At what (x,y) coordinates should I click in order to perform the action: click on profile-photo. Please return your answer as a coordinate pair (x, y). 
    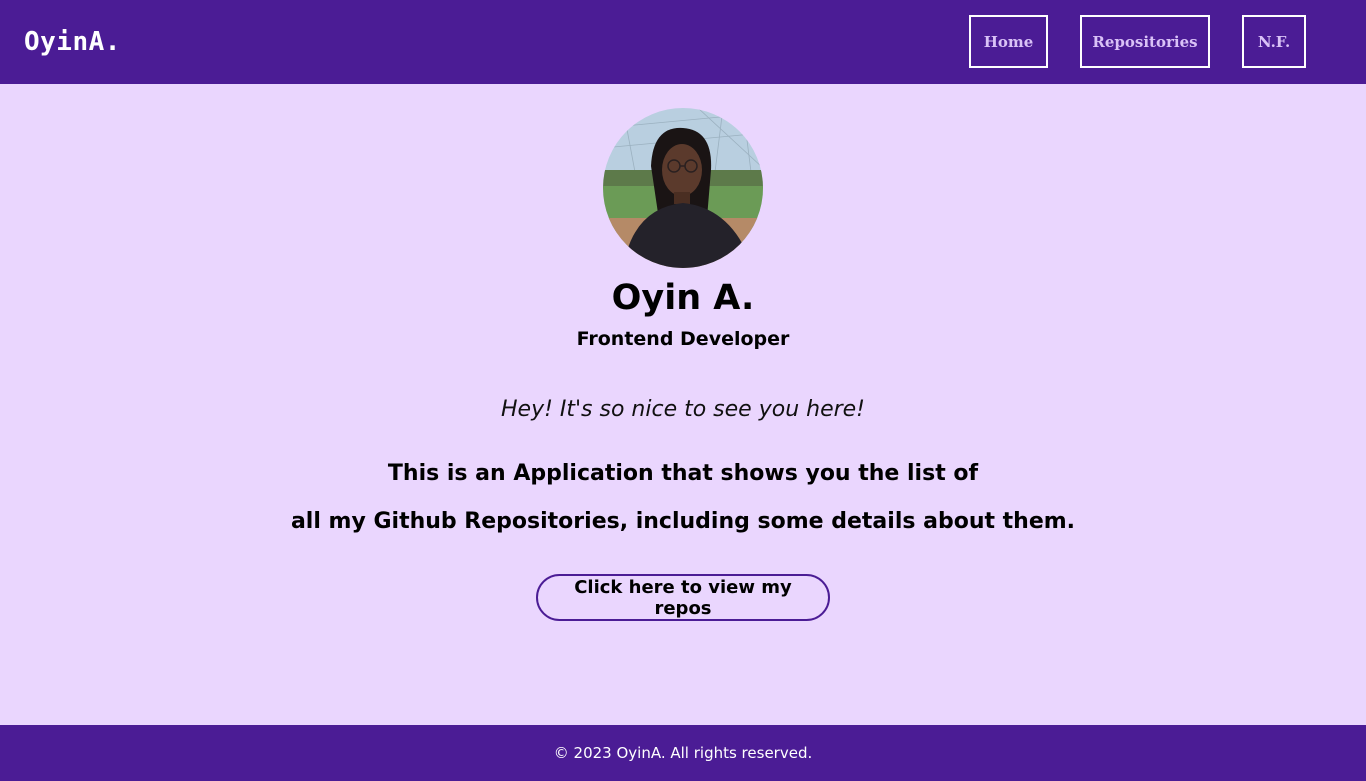
    Looking at the image, I should click on (683, 188).